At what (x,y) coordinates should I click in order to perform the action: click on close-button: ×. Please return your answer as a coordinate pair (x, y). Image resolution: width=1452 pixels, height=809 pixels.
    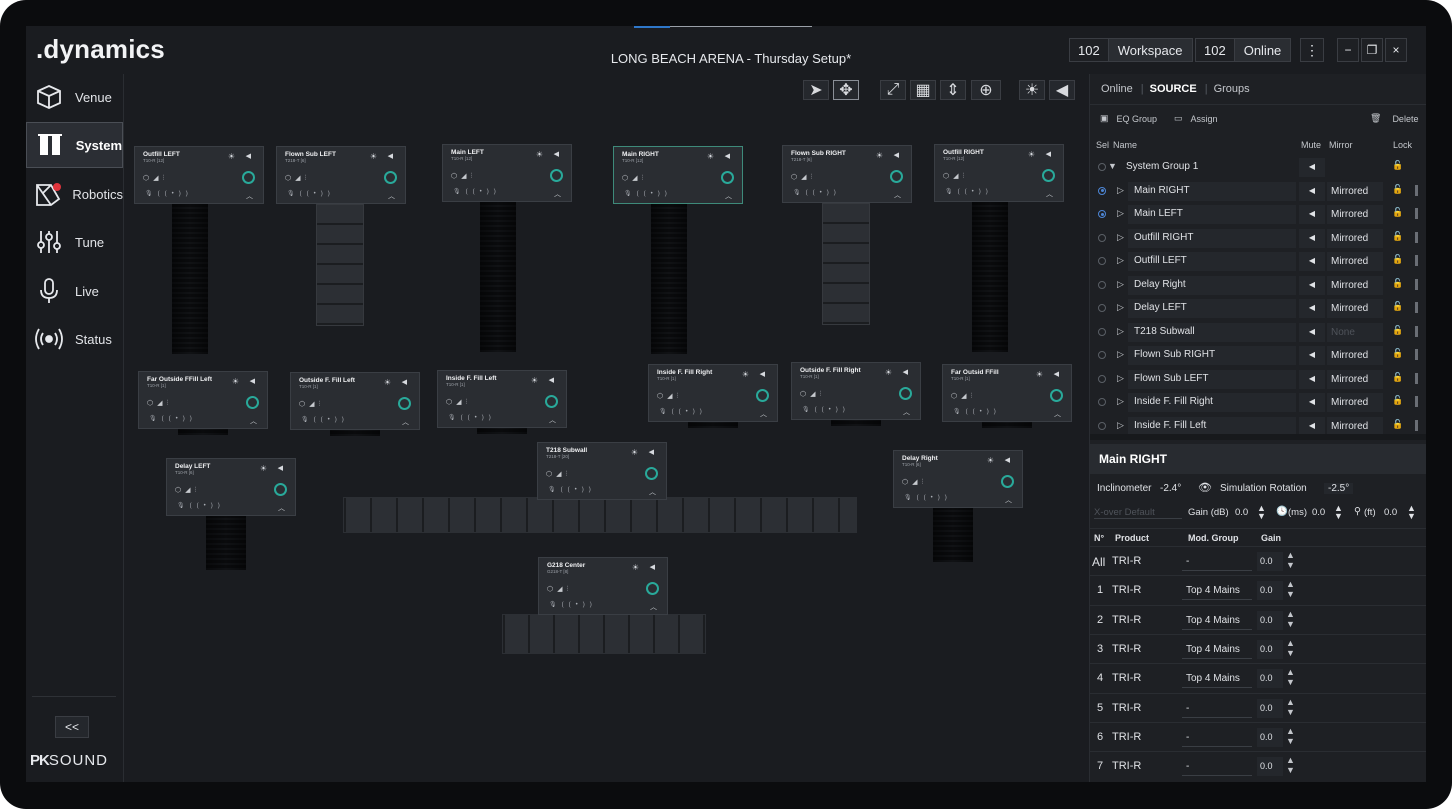
    Looking at the image, I should click on (1396, 50).